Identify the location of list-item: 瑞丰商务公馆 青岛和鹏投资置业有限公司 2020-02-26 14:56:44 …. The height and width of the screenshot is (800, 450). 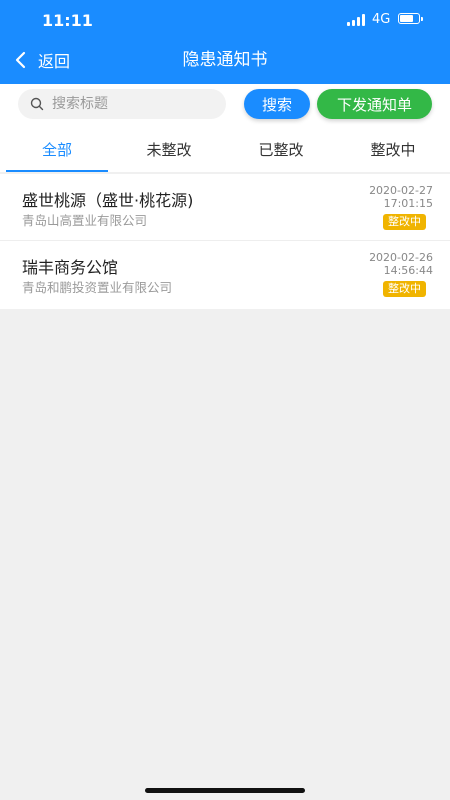
(225, 275).